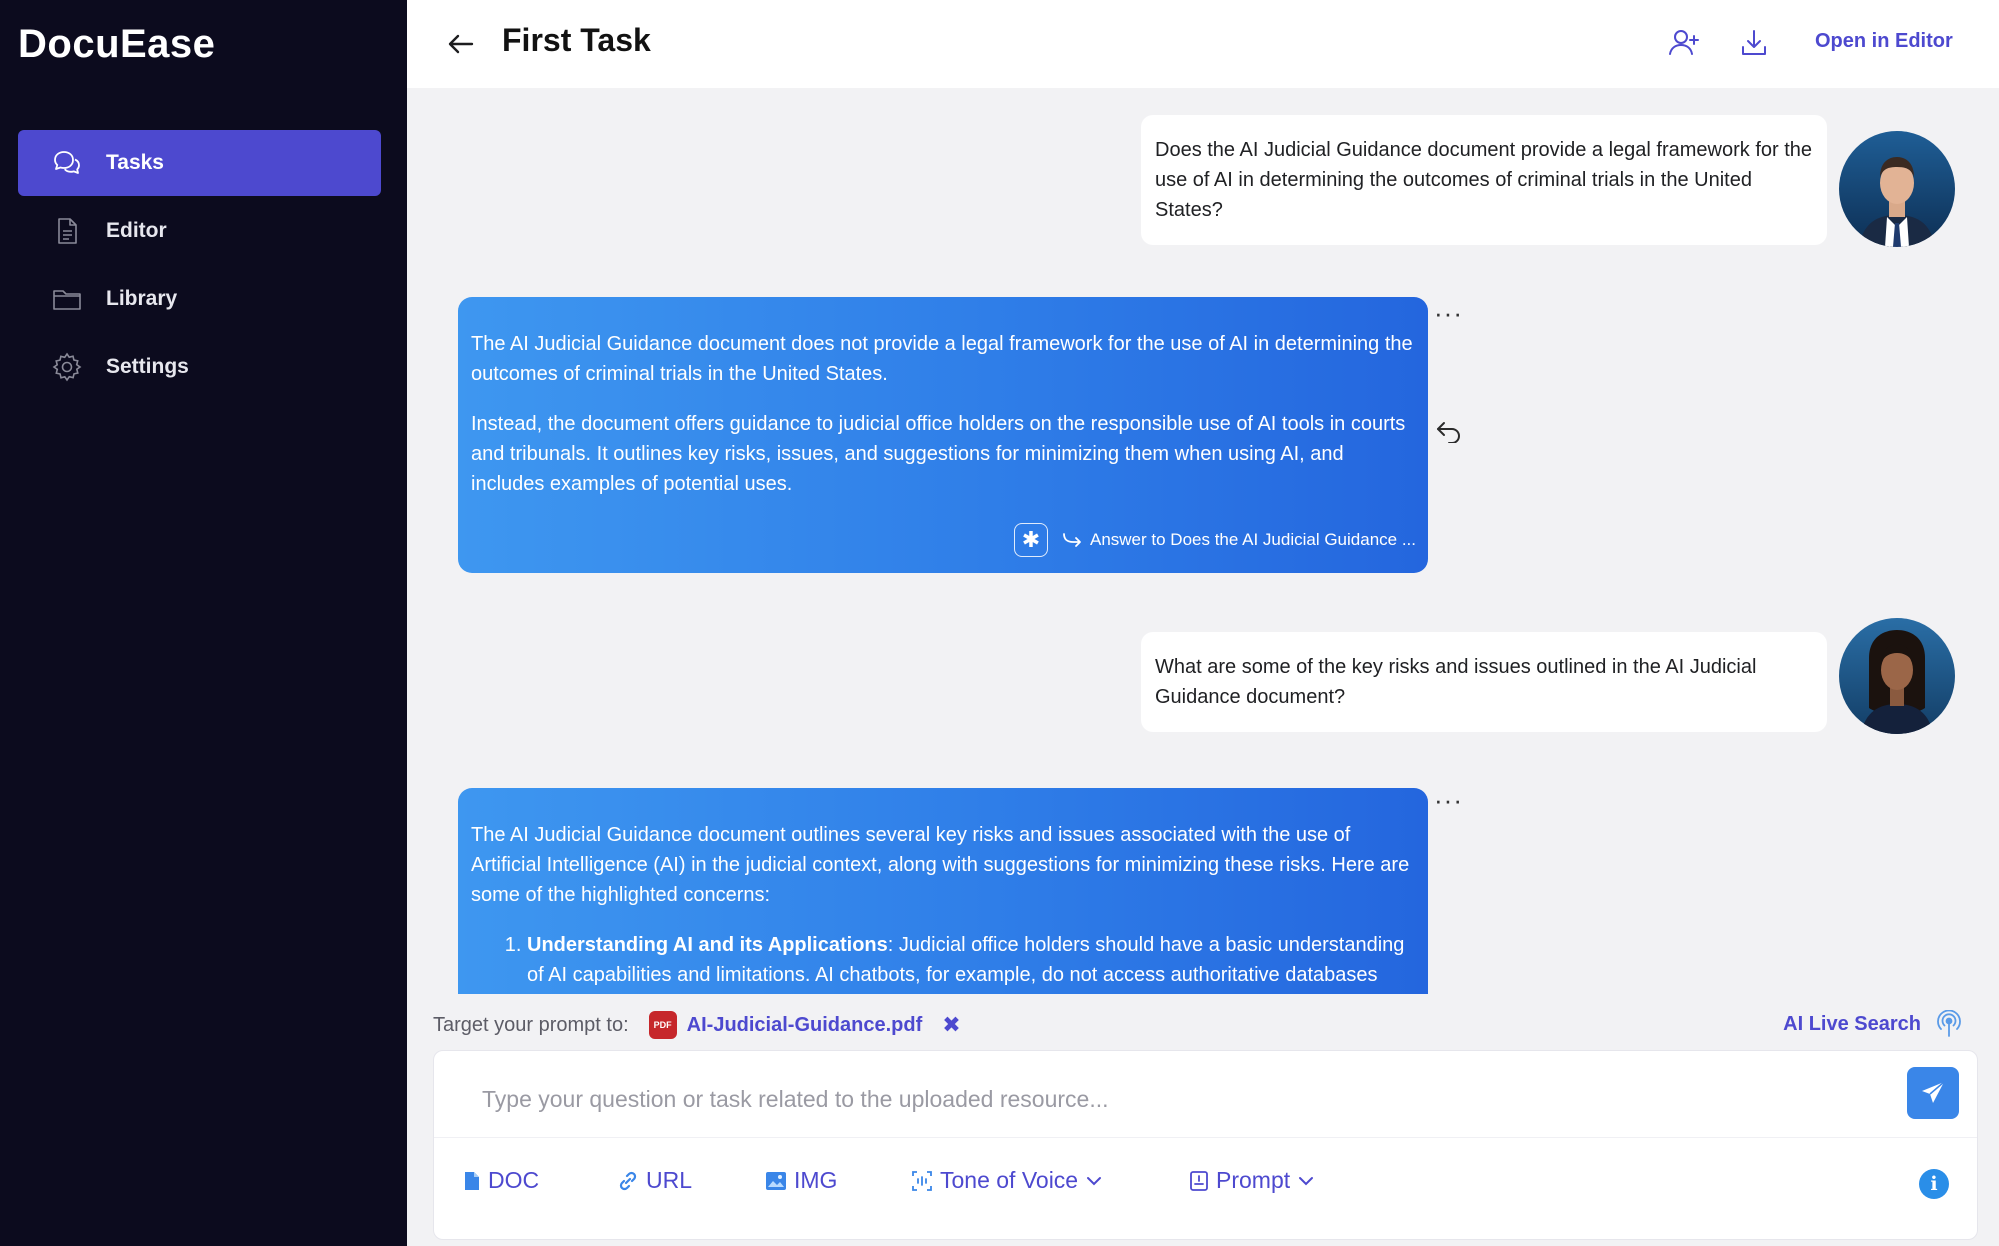  Describe the element at coordinates (199, 231) in the screenshot. I see `sidebar-item-editor: Editor` at that location.